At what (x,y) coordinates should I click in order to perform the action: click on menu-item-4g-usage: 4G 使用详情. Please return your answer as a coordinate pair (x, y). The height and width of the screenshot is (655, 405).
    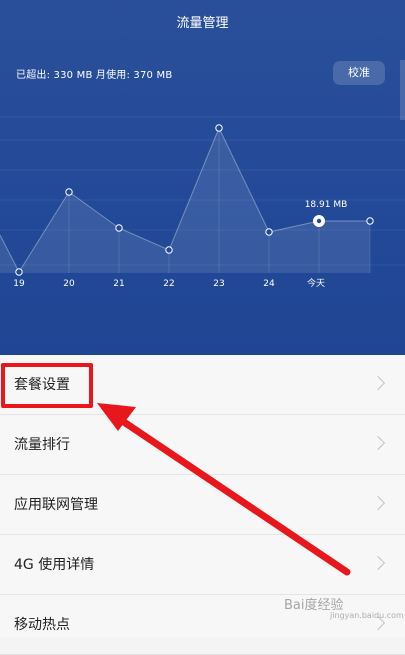
    Looking at the image, I should click on (202, 565).